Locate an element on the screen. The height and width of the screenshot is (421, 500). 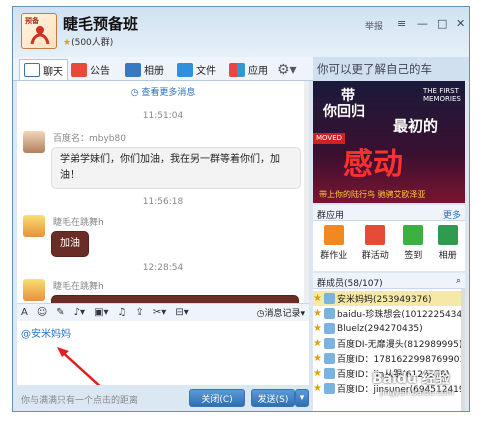
scissors-icon: ✂▾ is located at coordinates (159, 312).